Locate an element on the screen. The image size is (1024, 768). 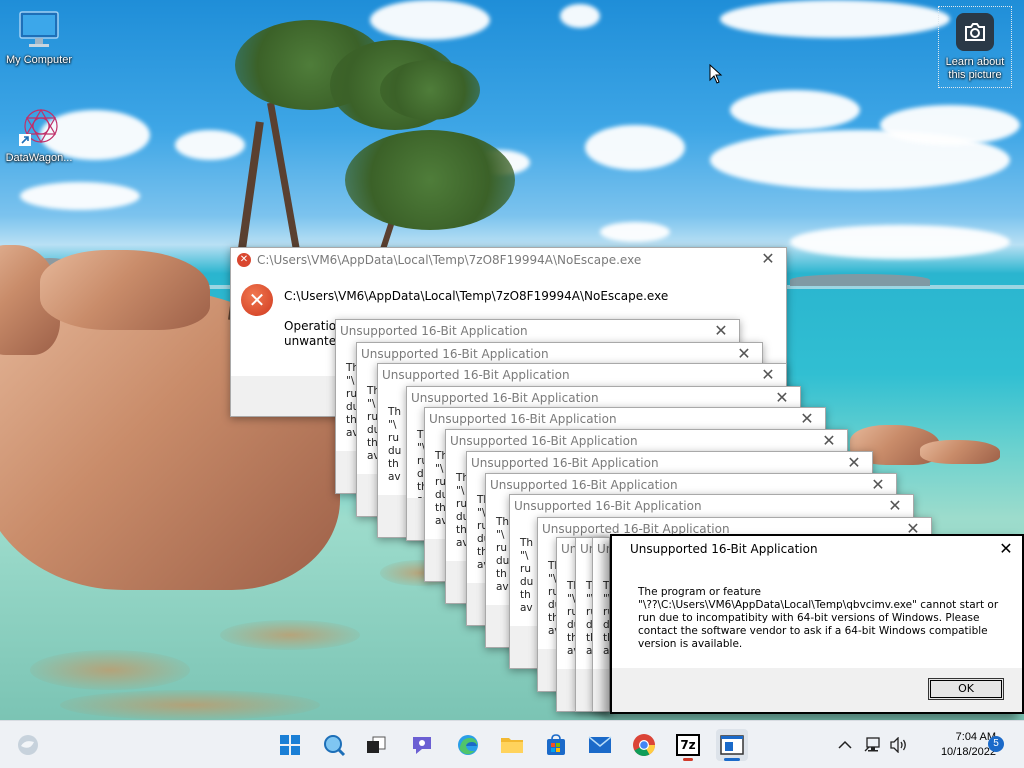
mail-icon is located at coordinates (600, 744).